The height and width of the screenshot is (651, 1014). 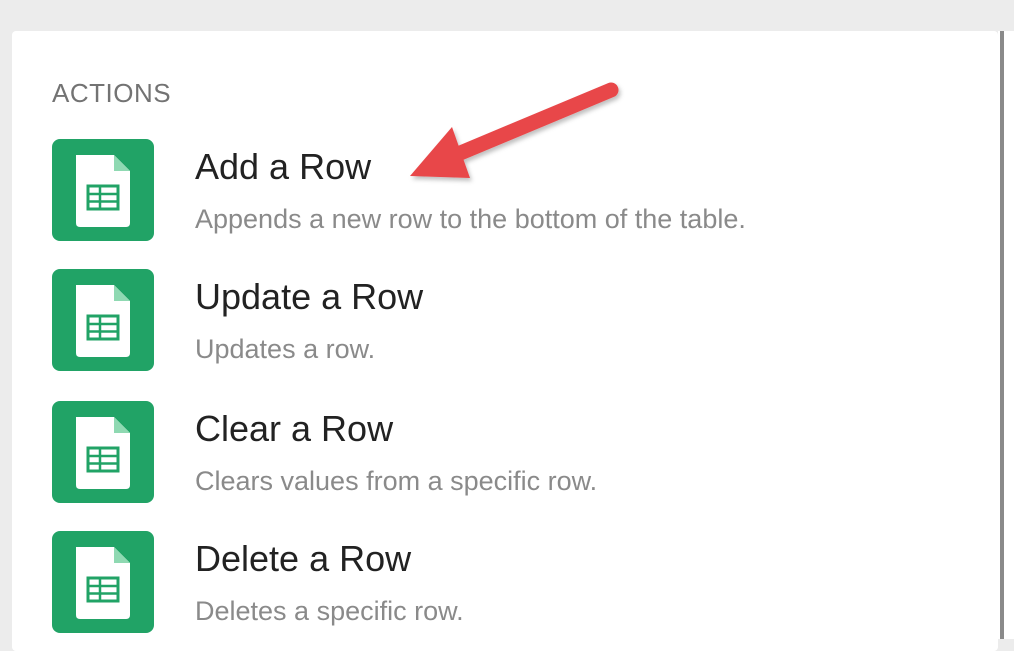 I want to click on action-description: Updates a row., so click(x=285, y=349).